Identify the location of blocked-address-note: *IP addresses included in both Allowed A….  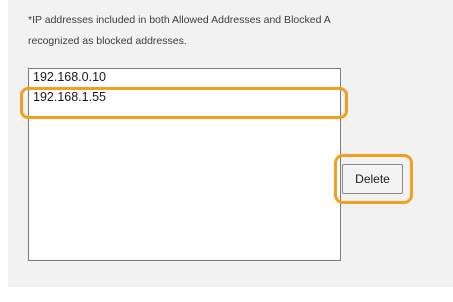
(240, 31).